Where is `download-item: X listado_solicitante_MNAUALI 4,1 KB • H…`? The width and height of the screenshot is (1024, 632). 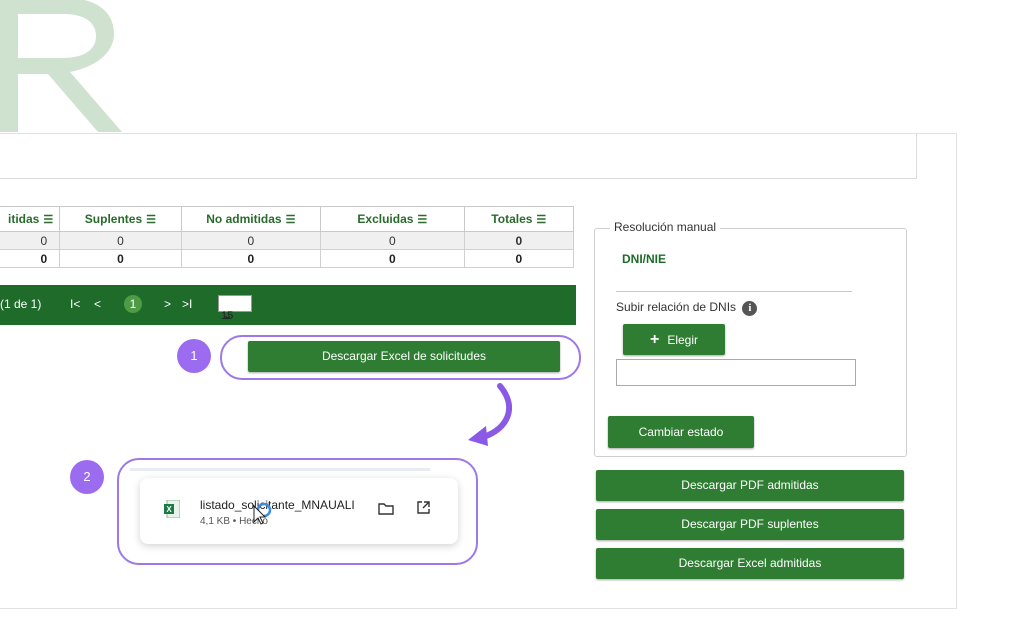 download-item: X listado_solicitante_MNAUALI 4,1 KB • H… is located at coordinates (299, 511).